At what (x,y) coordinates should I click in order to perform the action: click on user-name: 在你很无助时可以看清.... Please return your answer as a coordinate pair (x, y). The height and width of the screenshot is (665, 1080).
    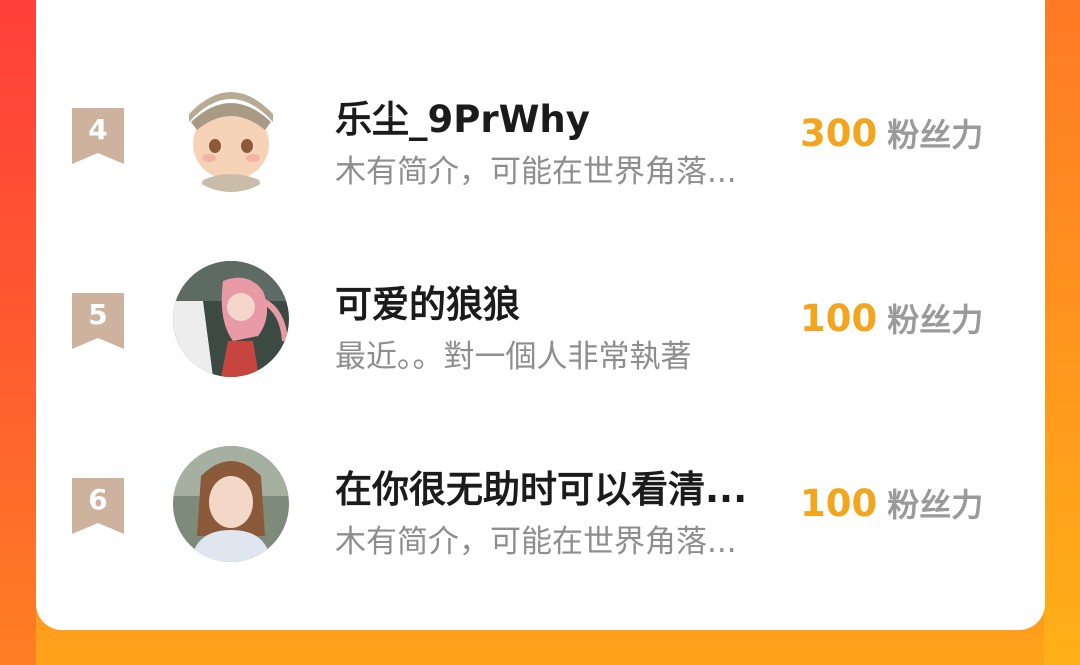
    Looking at the image, I should click on (541, 489).